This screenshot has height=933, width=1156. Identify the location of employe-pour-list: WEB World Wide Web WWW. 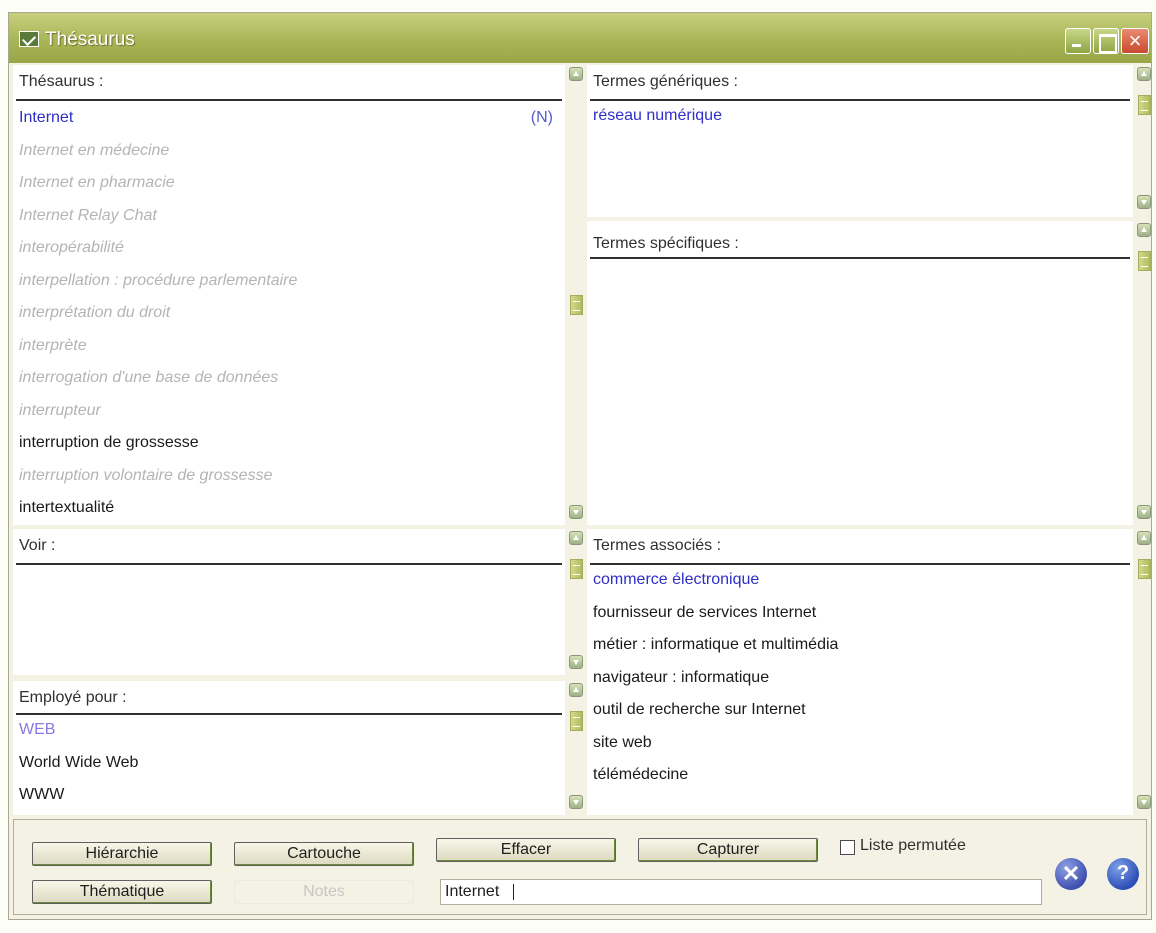
(289, 767).